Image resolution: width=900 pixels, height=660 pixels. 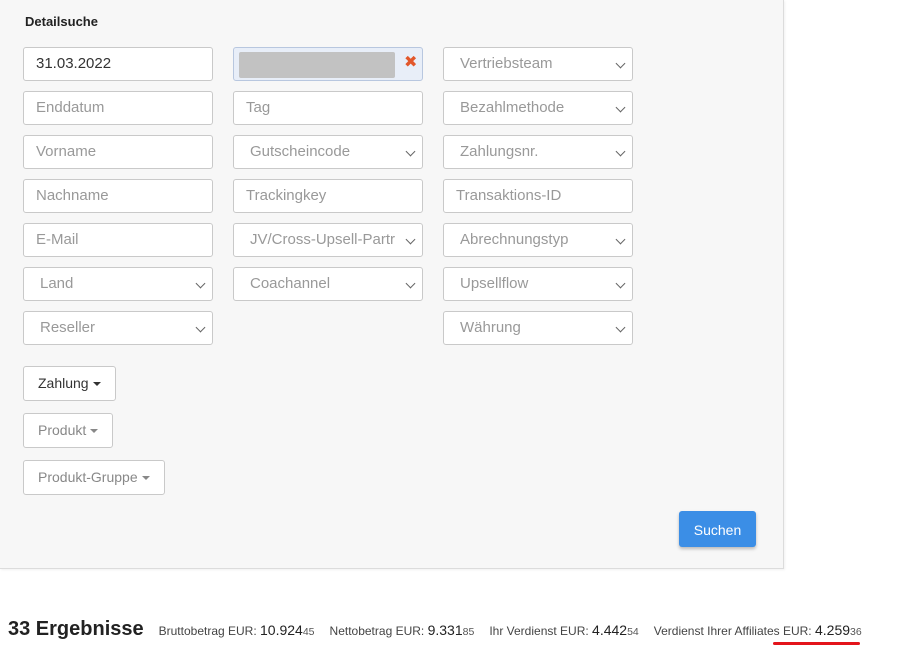 What do you see at coordinates (410, 63) in the screenshot?
I see `remove-tag-icon: ✖` at bounding box center [410, 63].